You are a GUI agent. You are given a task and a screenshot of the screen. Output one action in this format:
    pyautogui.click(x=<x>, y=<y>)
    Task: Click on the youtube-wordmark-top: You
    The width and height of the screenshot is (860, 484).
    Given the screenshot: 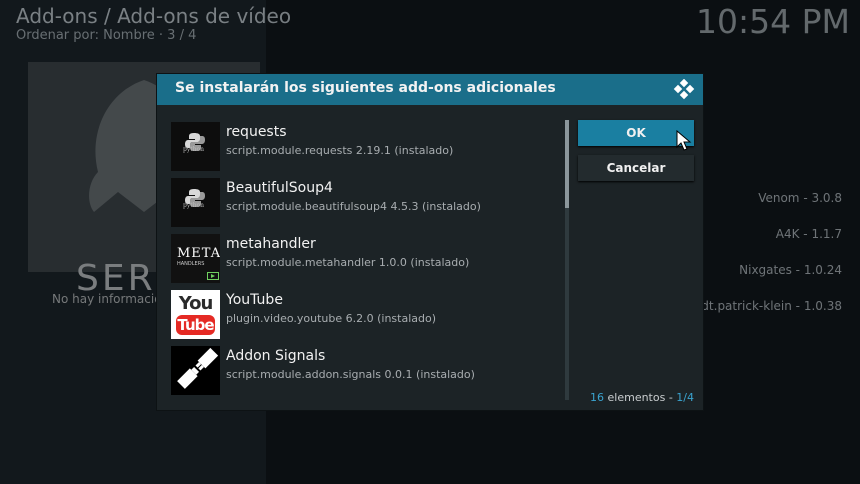 What is the action you would take?
    pyautogui.click(x=196, y=303)
    